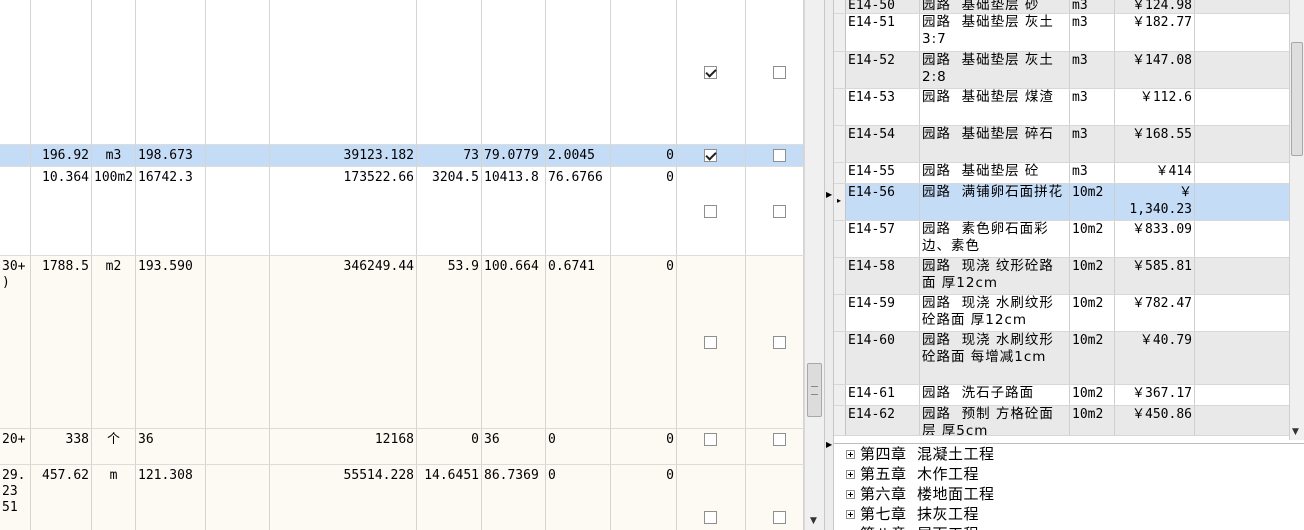 The width and height of the screenshot is (1304, 530). Describe the element at coordinates (995, 395) in the screenshot. I see `quota-name: 园路 洗石子路面` at that location.